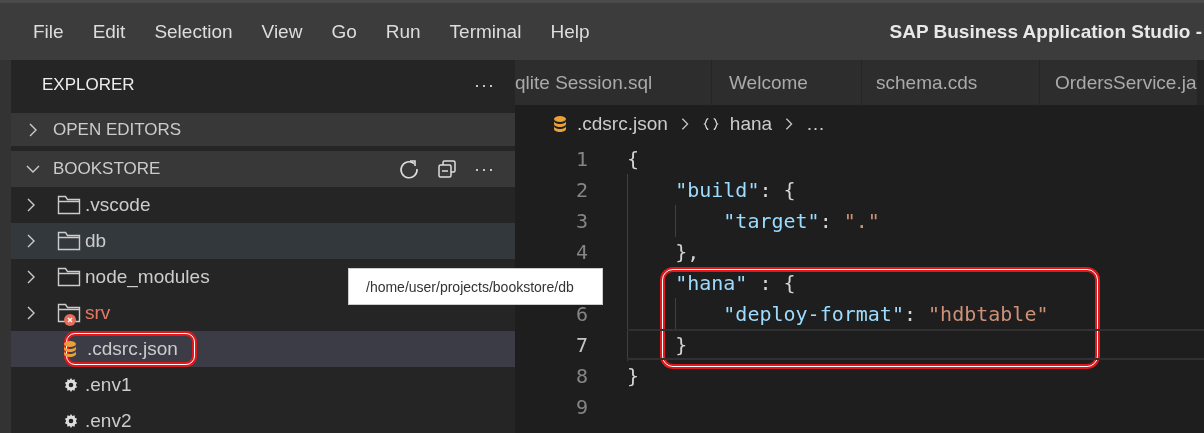  I want to click on code-line: "hana" : {, so click(711, 282).